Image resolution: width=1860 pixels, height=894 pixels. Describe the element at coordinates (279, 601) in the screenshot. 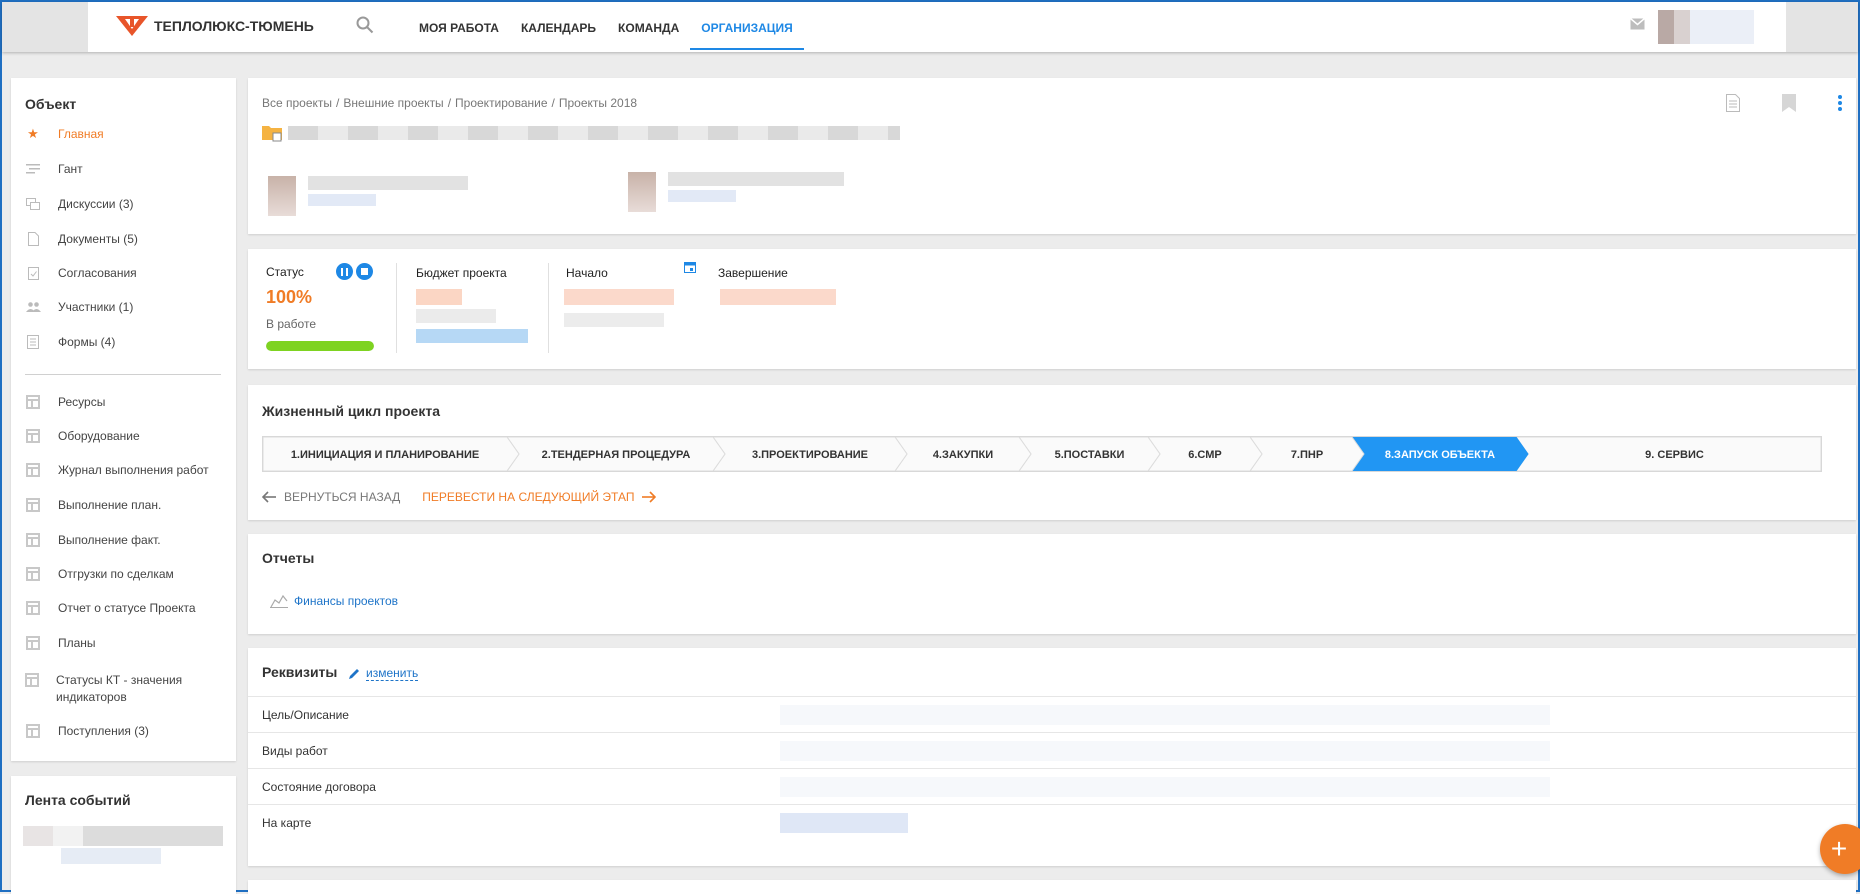

I see `chart-report-icon` at that location.